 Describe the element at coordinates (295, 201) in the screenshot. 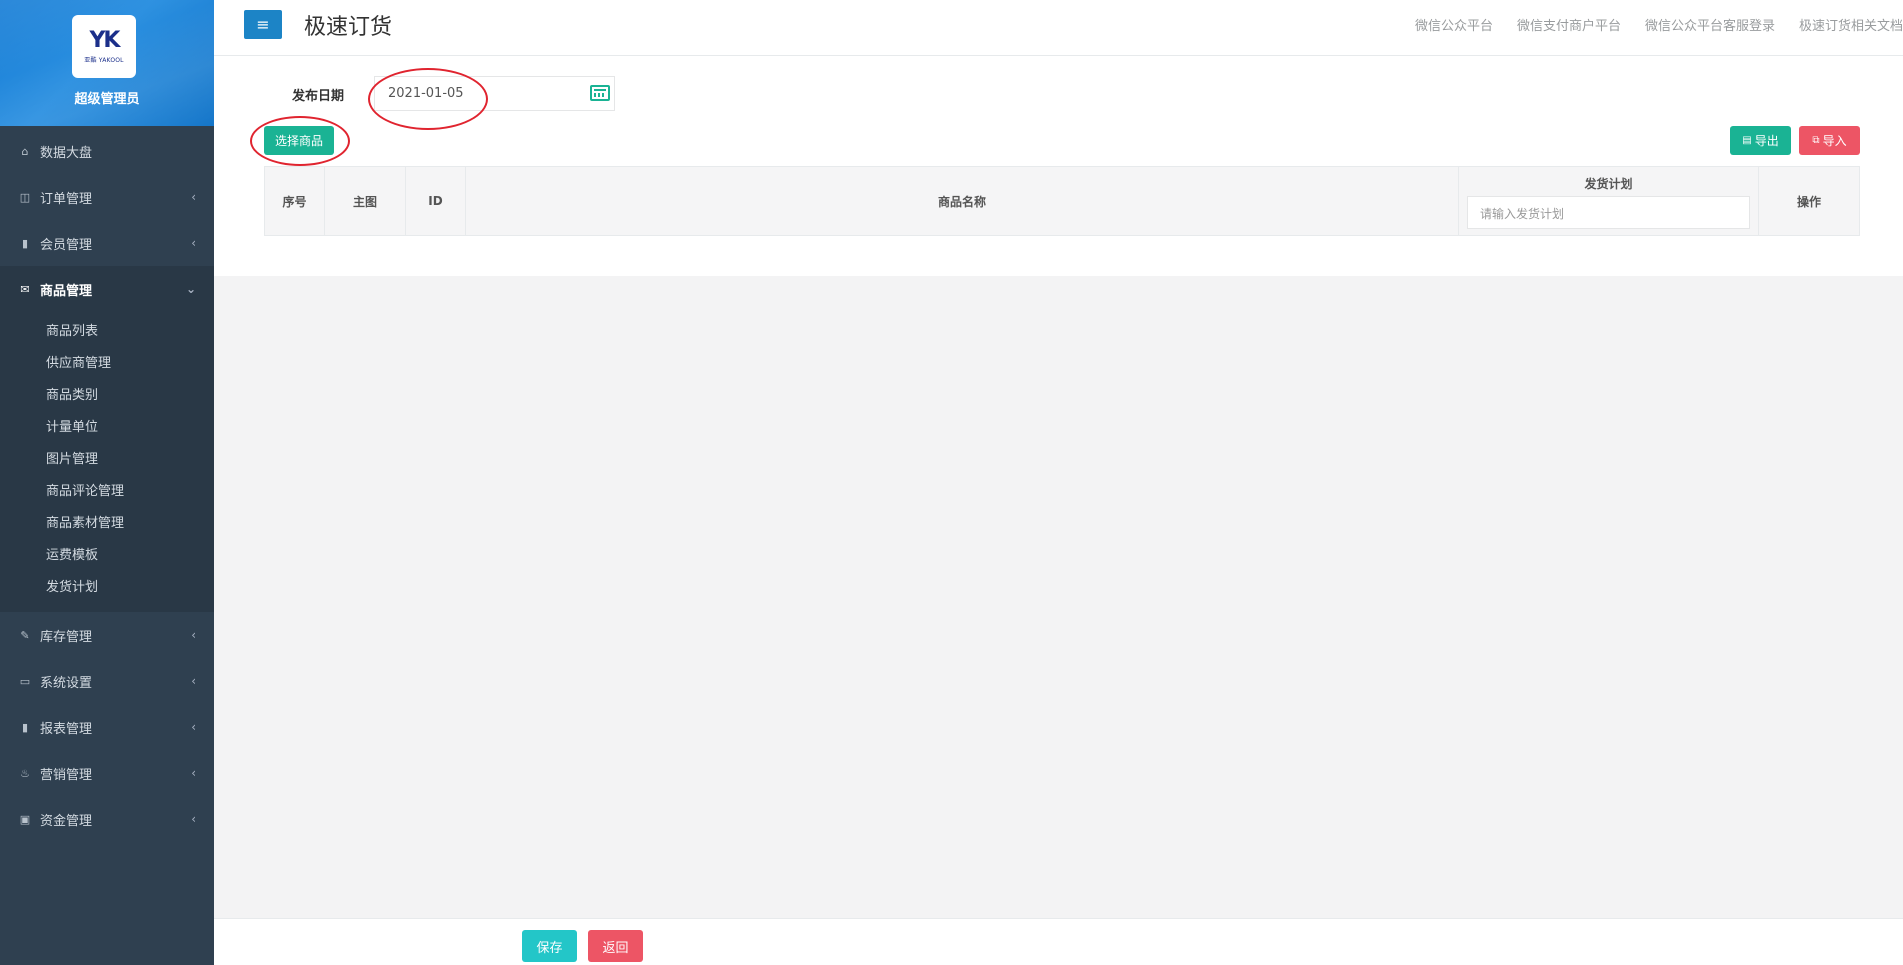

I see `col-index: 序号` at that location.